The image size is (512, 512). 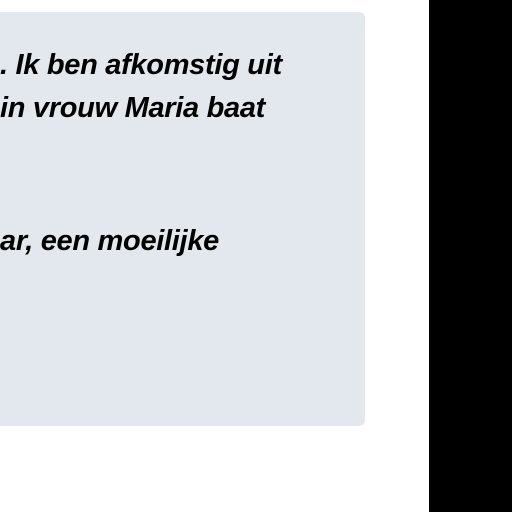 What do you see at coordinates (109, 241) in the screenshot?
I see `message-text-line-3: ar, een moeilijke` at bounding box center [109, 241].